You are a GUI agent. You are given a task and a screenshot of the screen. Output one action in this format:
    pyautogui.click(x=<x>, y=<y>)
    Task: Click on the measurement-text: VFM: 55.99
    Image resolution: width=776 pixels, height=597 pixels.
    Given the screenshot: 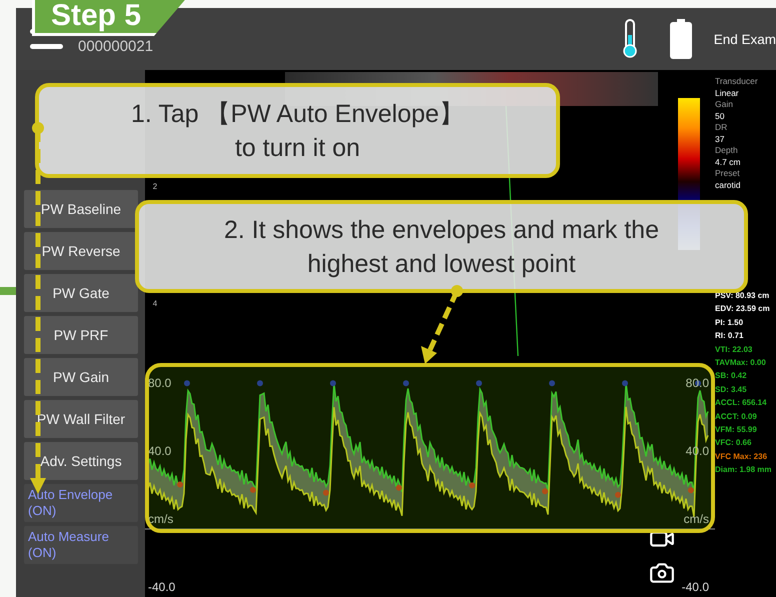 What is the action you would take?
    pyautogui.click(x=736, y=430)
    